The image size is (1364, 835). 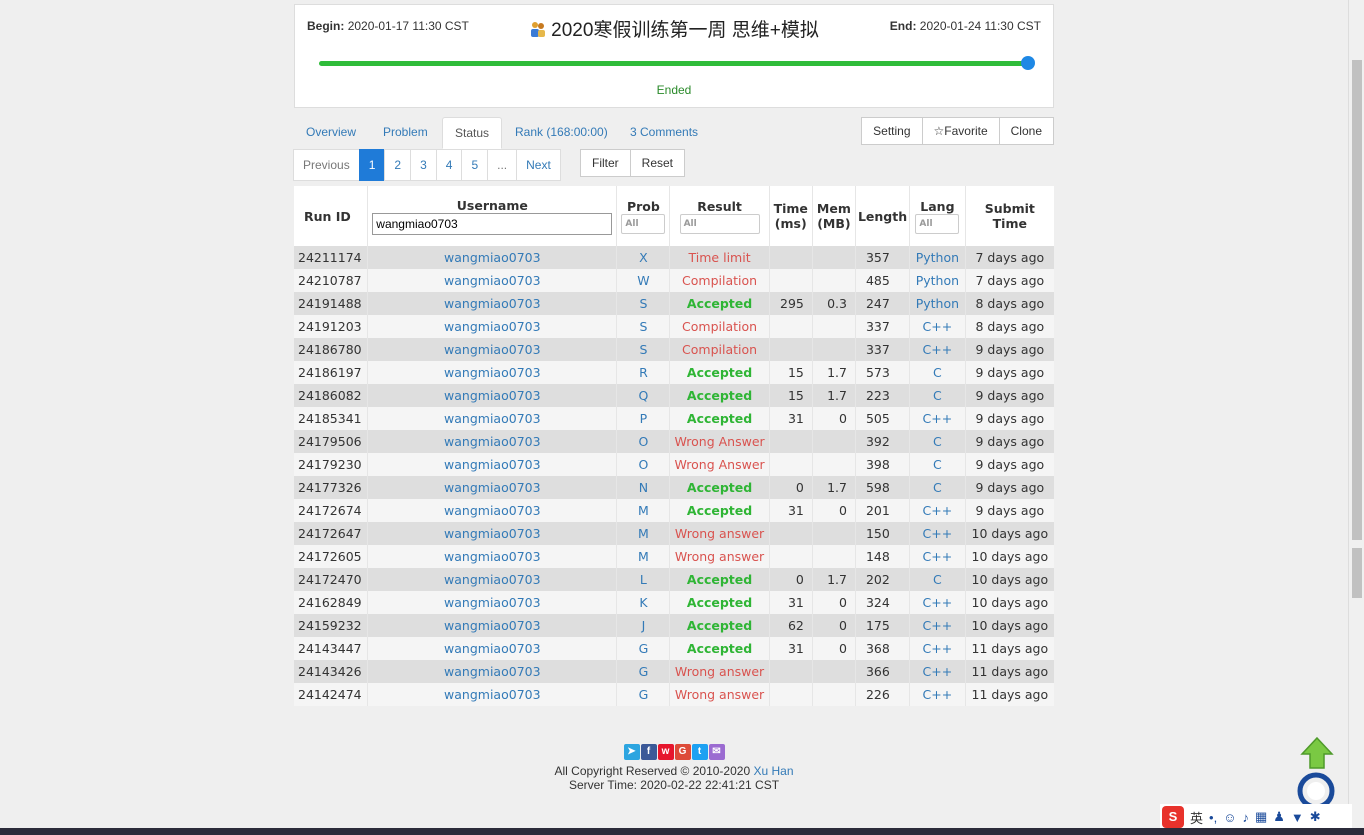 I want to click on page-3-button: 3, so click(x=423, y=165).